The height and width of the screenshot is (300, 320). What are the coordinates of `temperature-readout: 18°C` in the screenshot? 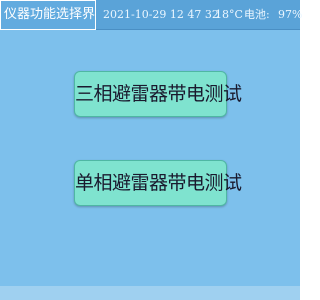 It's located at (229, 14).